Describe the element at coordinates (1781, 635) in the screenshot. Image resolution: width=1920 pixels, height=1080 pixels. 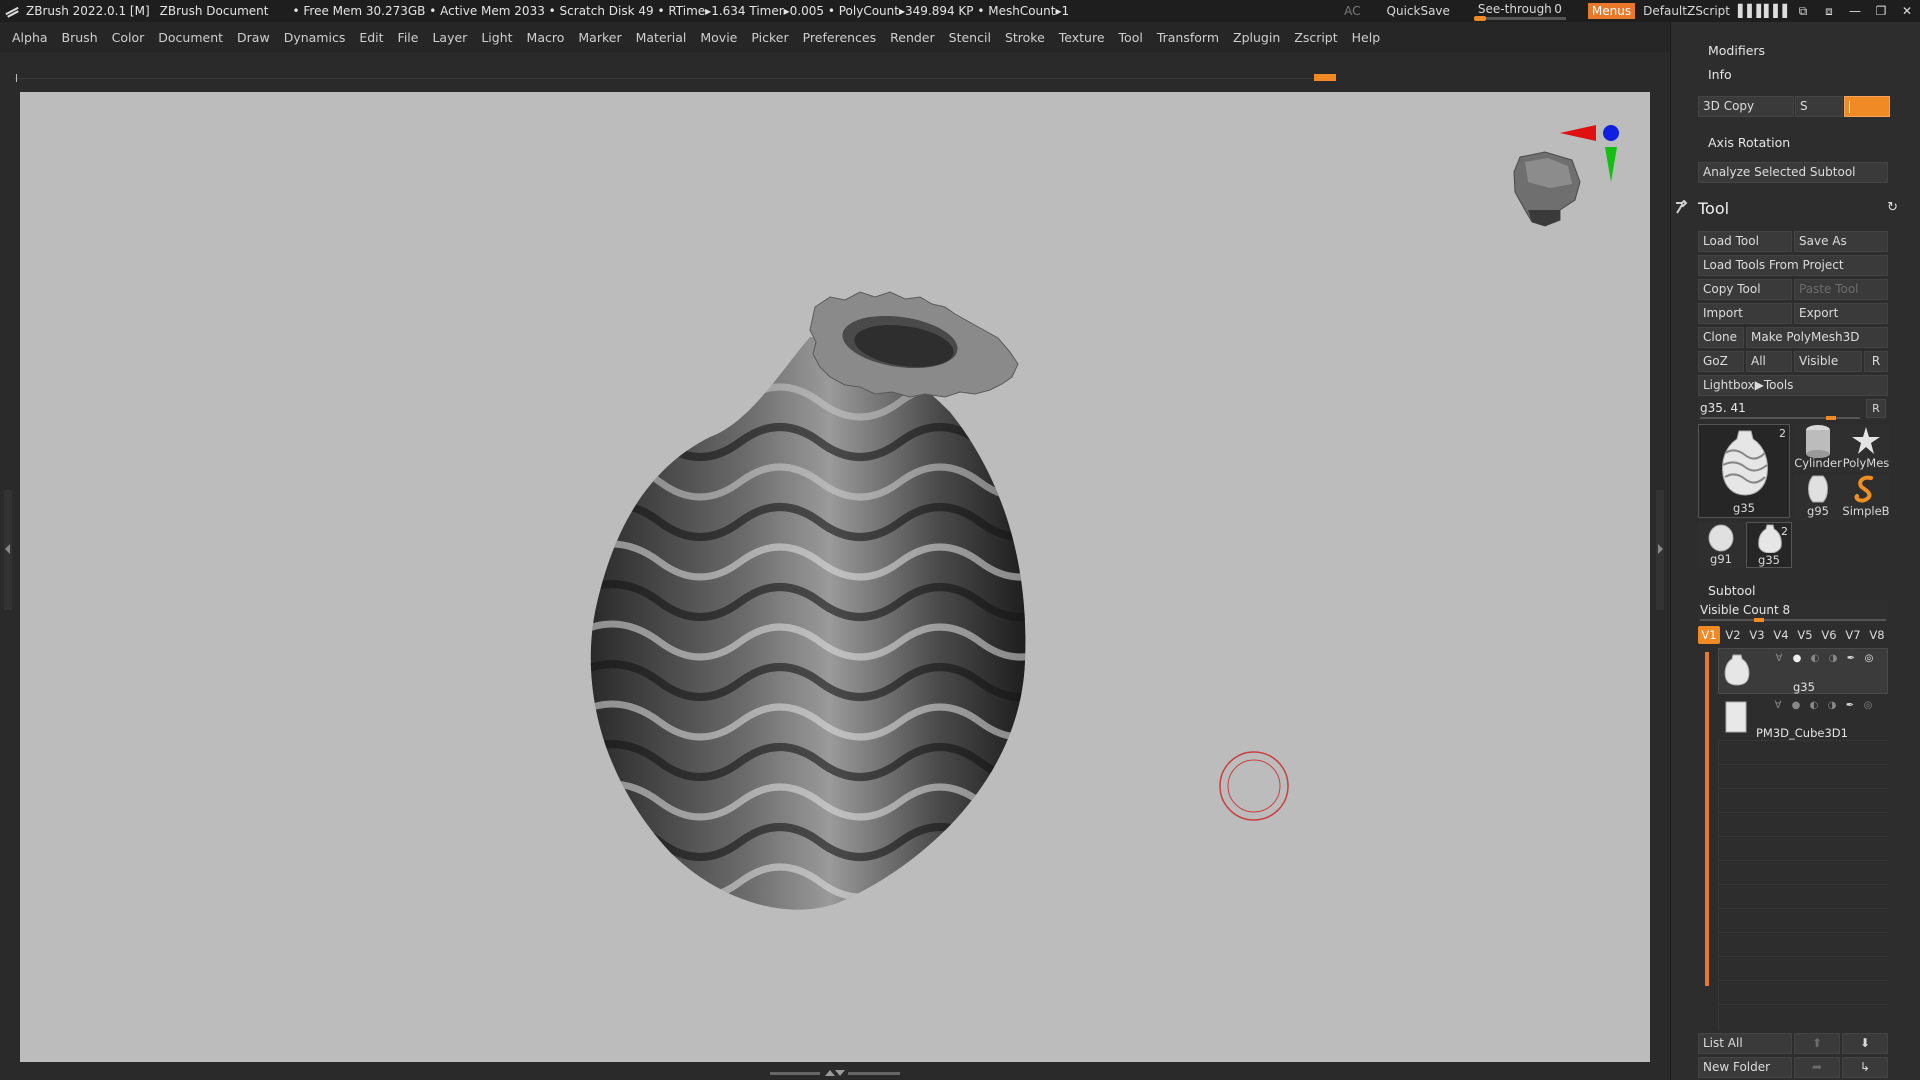
I see `vset-tab-v4: V4` at that location.